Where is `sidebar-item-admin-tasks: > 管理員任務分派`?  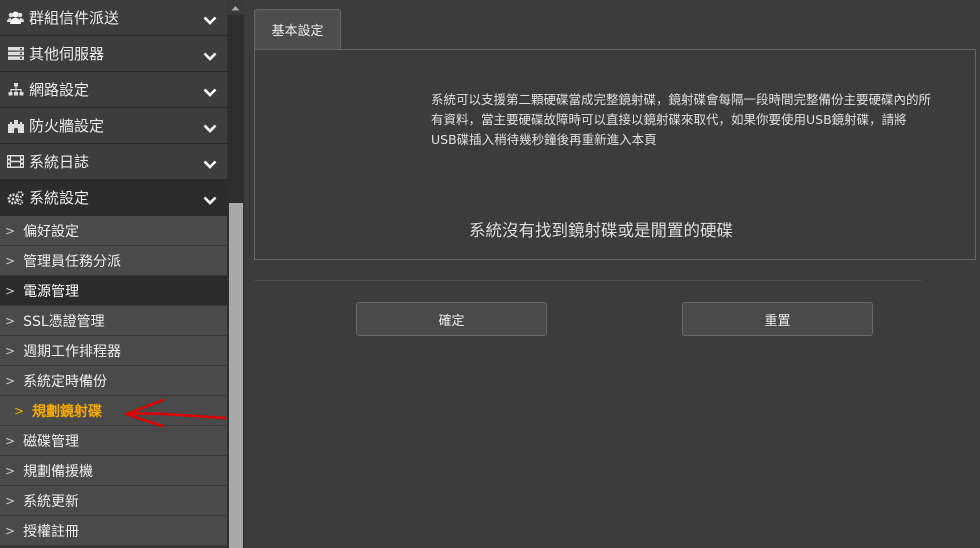 sidebar-item-admin-tasks: > 管理員任務分派 is located at coordinates (113, 261).